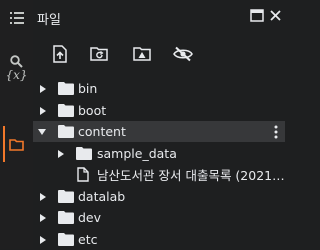 This screenshot has height=250, width=320. I want to click on tree-row-dev: dev, so click(159, 217).